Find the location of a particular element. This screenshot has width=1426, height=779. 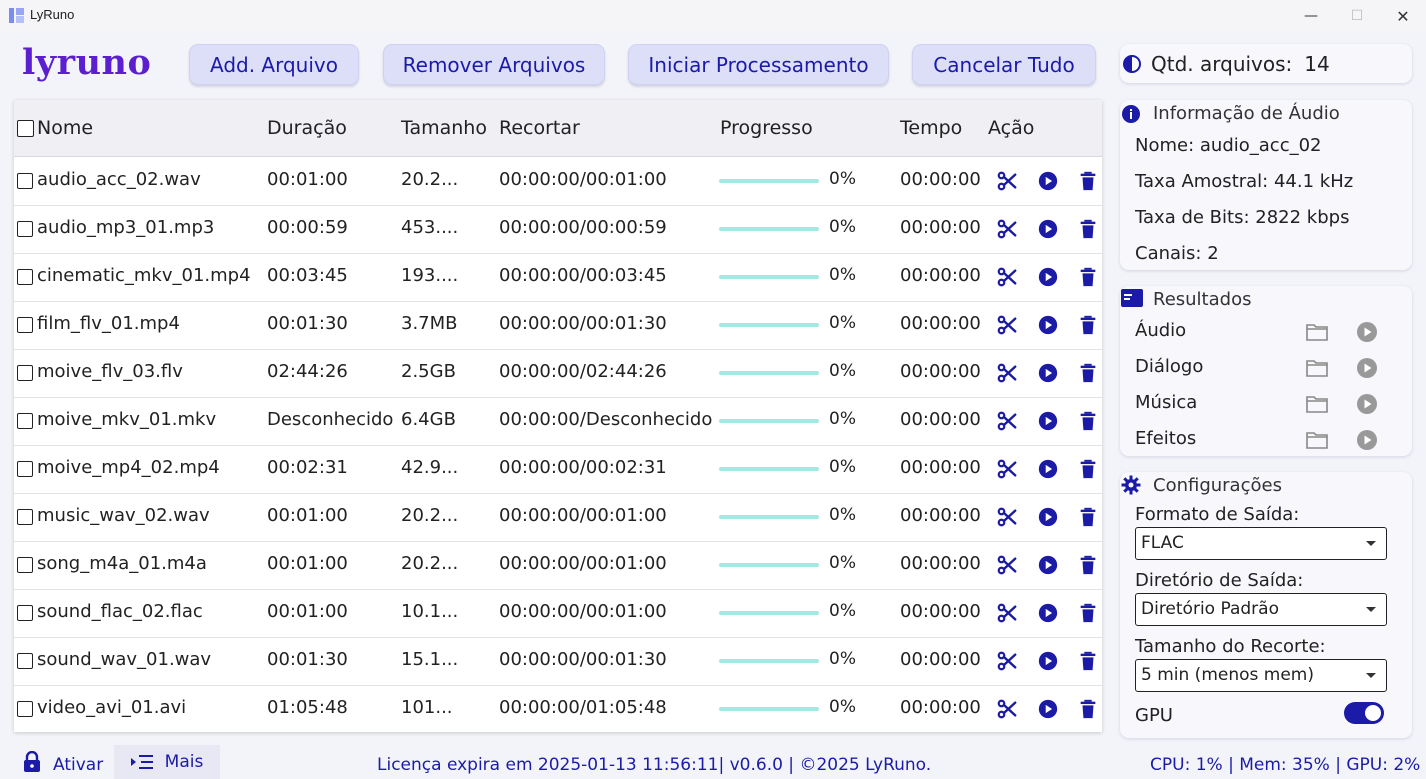

clip-size-select: 5 min (menos mem) is located at coordinates (1261, 675).